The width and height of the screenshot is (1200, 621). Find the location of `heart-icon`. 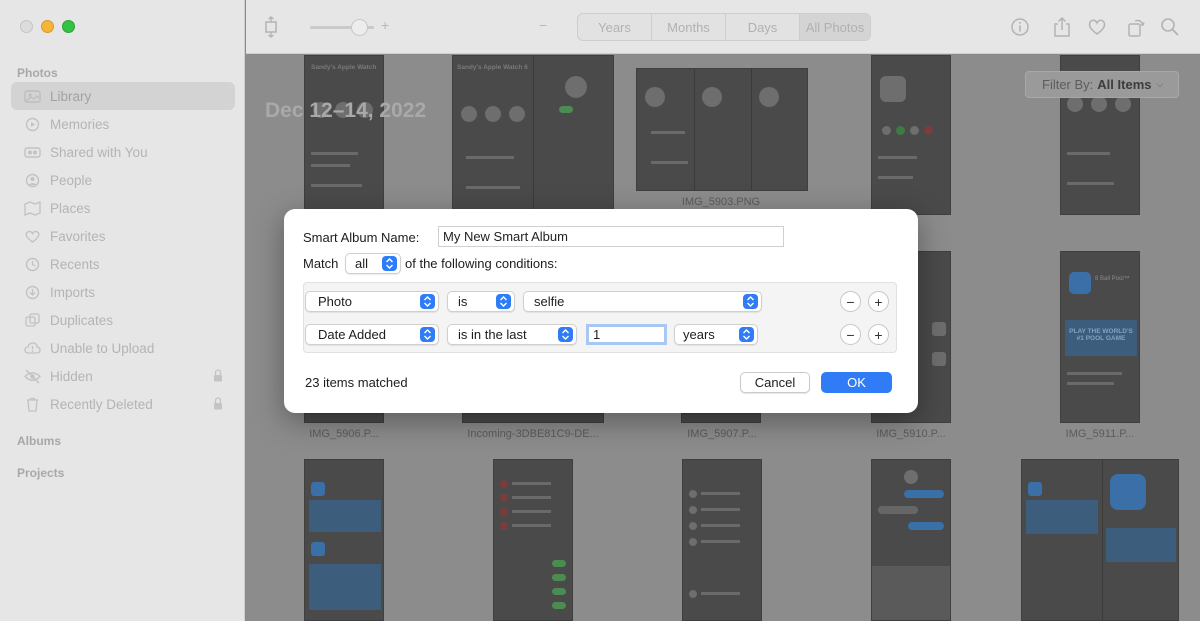

heart-icon is located at coordinates (32, 236).